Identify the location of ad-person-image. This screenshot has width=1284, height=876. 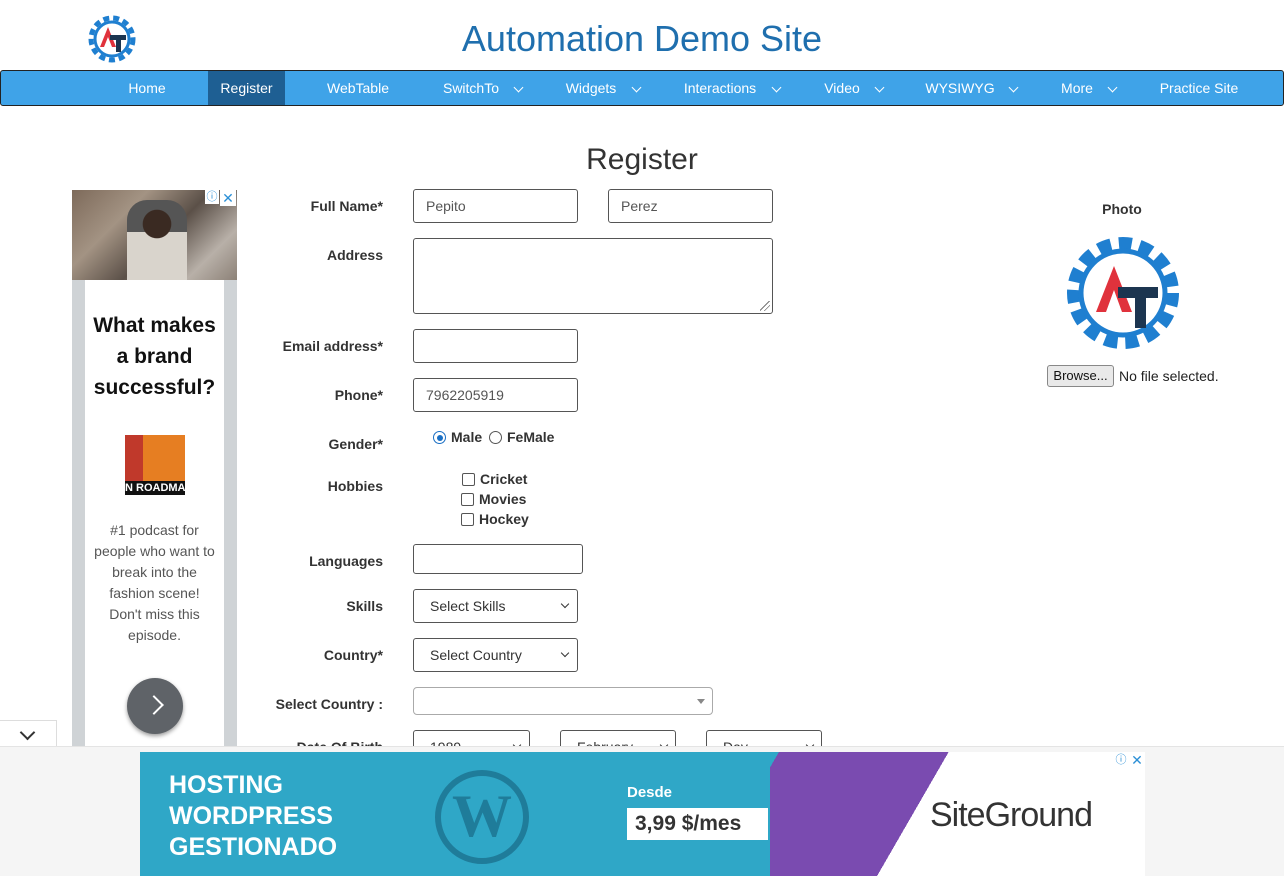
(157, 240).